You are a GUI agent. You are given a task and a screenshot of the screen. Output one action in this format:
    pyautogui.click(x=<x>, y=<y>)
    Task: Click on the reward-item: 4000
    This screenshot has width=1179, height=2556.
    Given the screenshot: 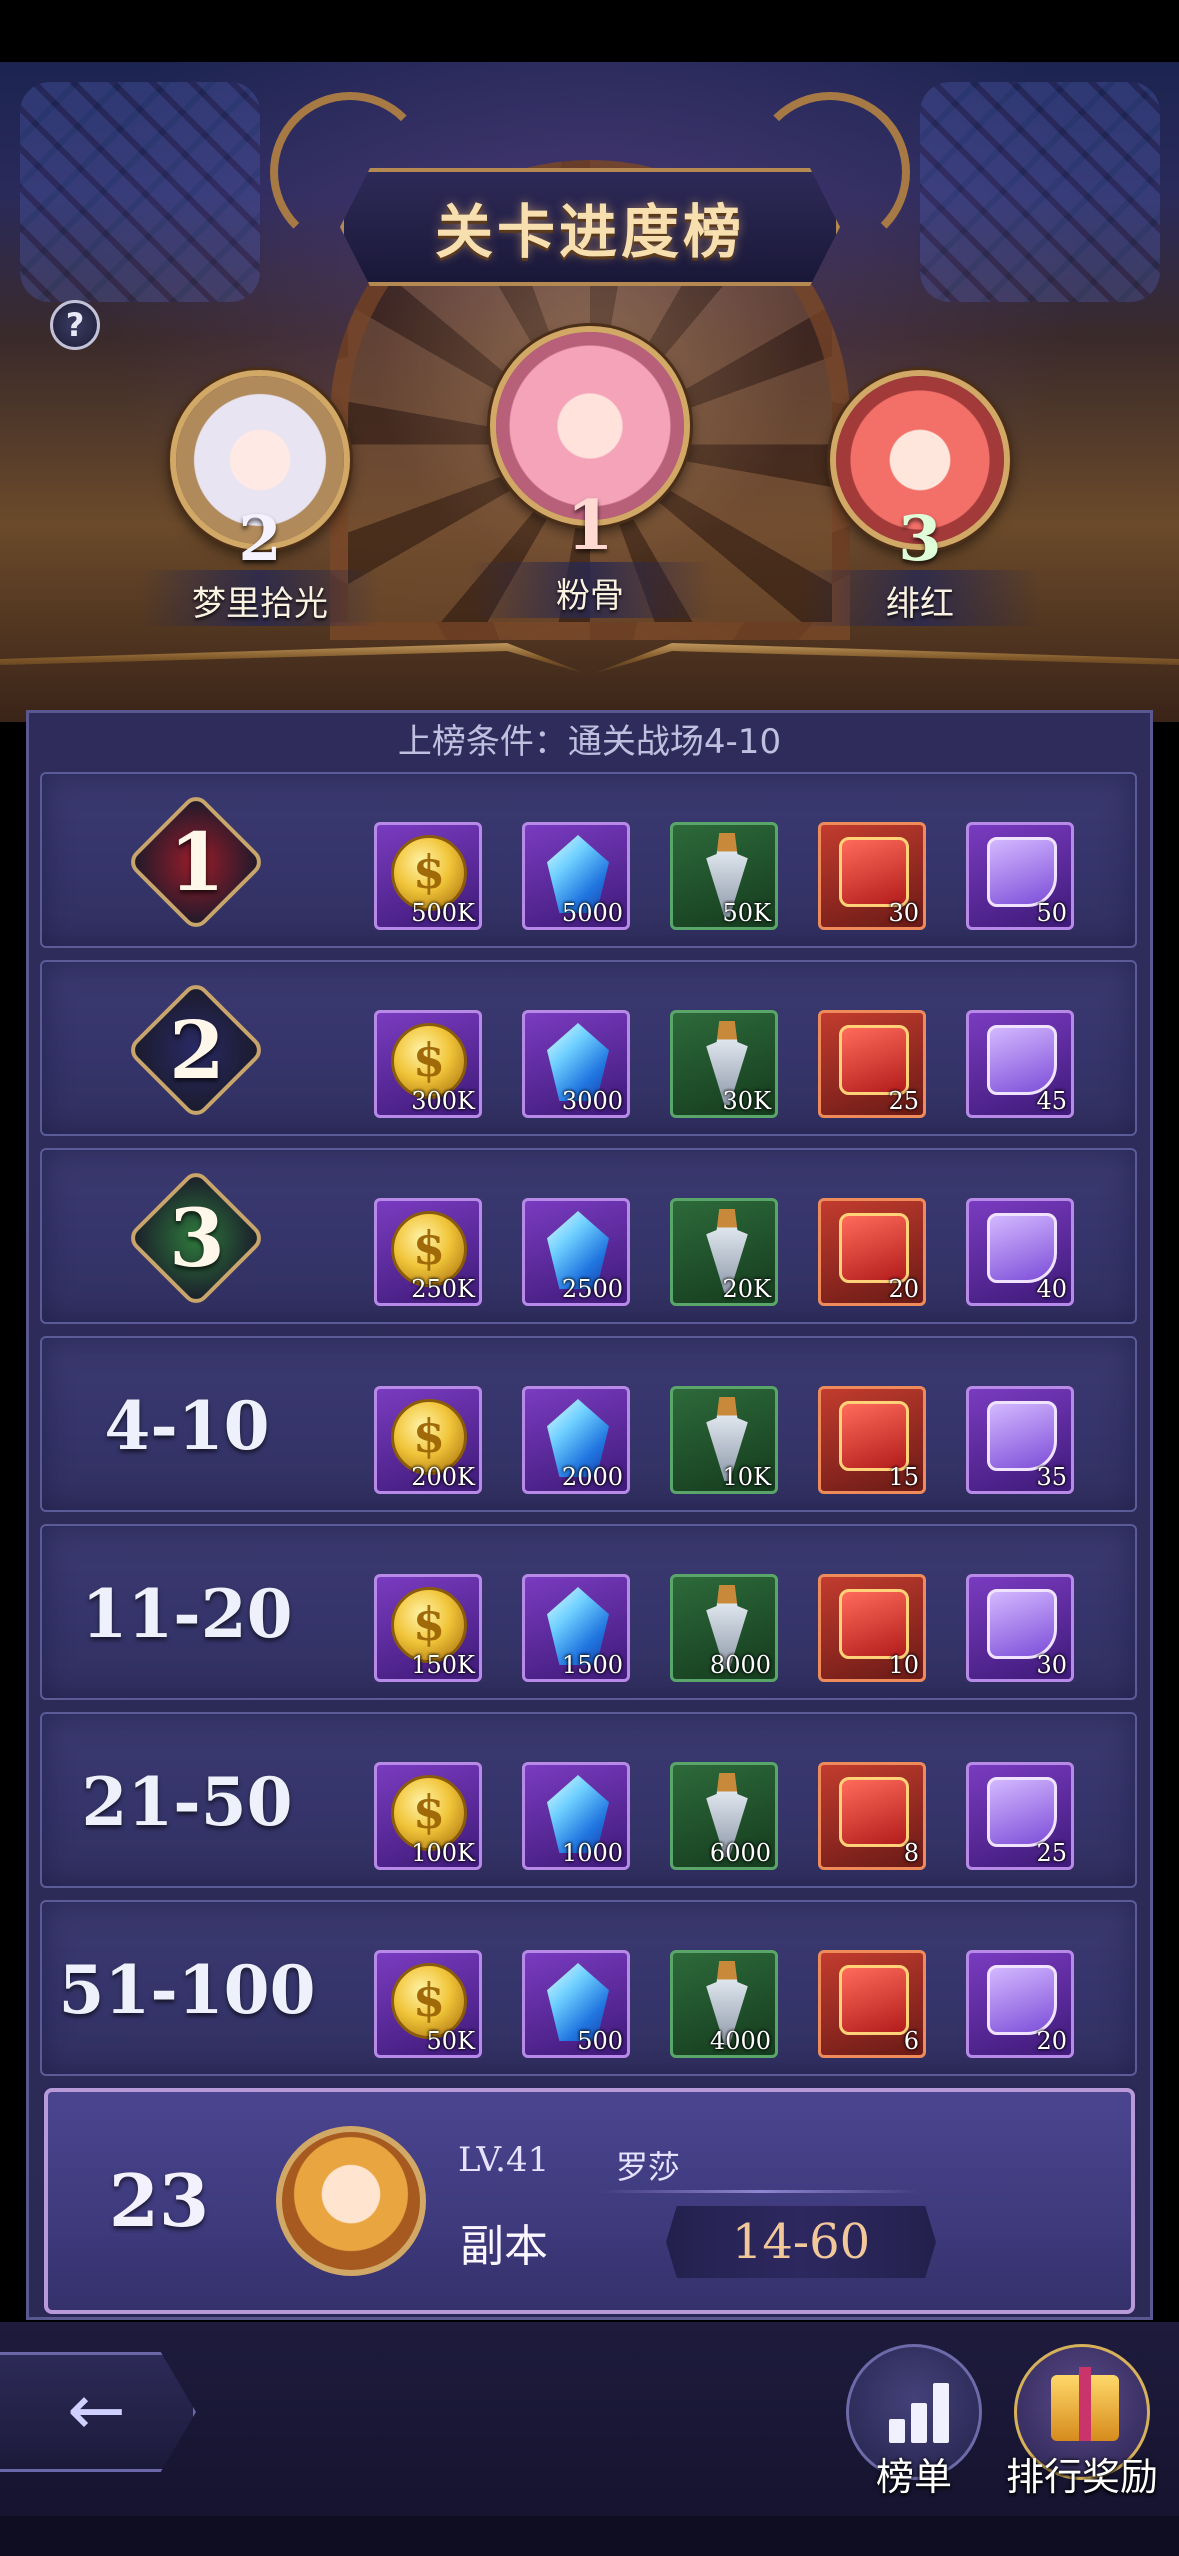 What is the action you would take?
    pyautogui.click(x=724, y=2004)
    